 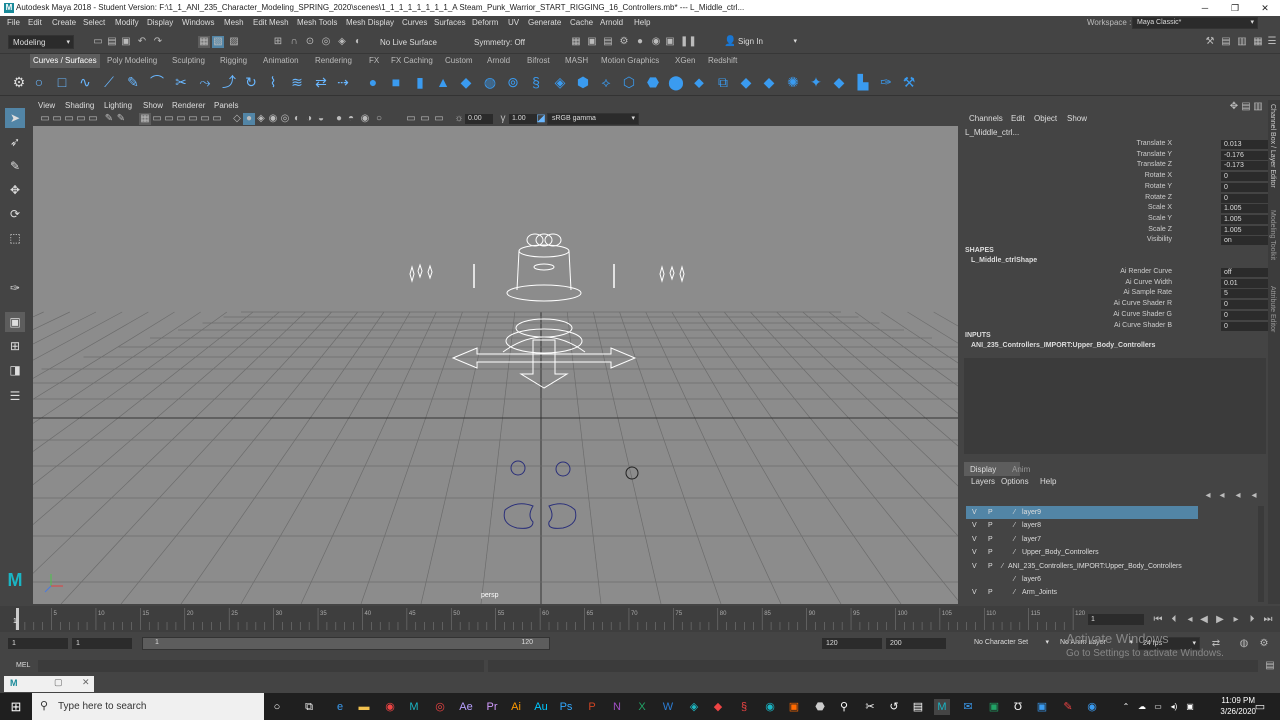 I want to click on shelf-tab-mash: MASH, so click(x=576, y=61).